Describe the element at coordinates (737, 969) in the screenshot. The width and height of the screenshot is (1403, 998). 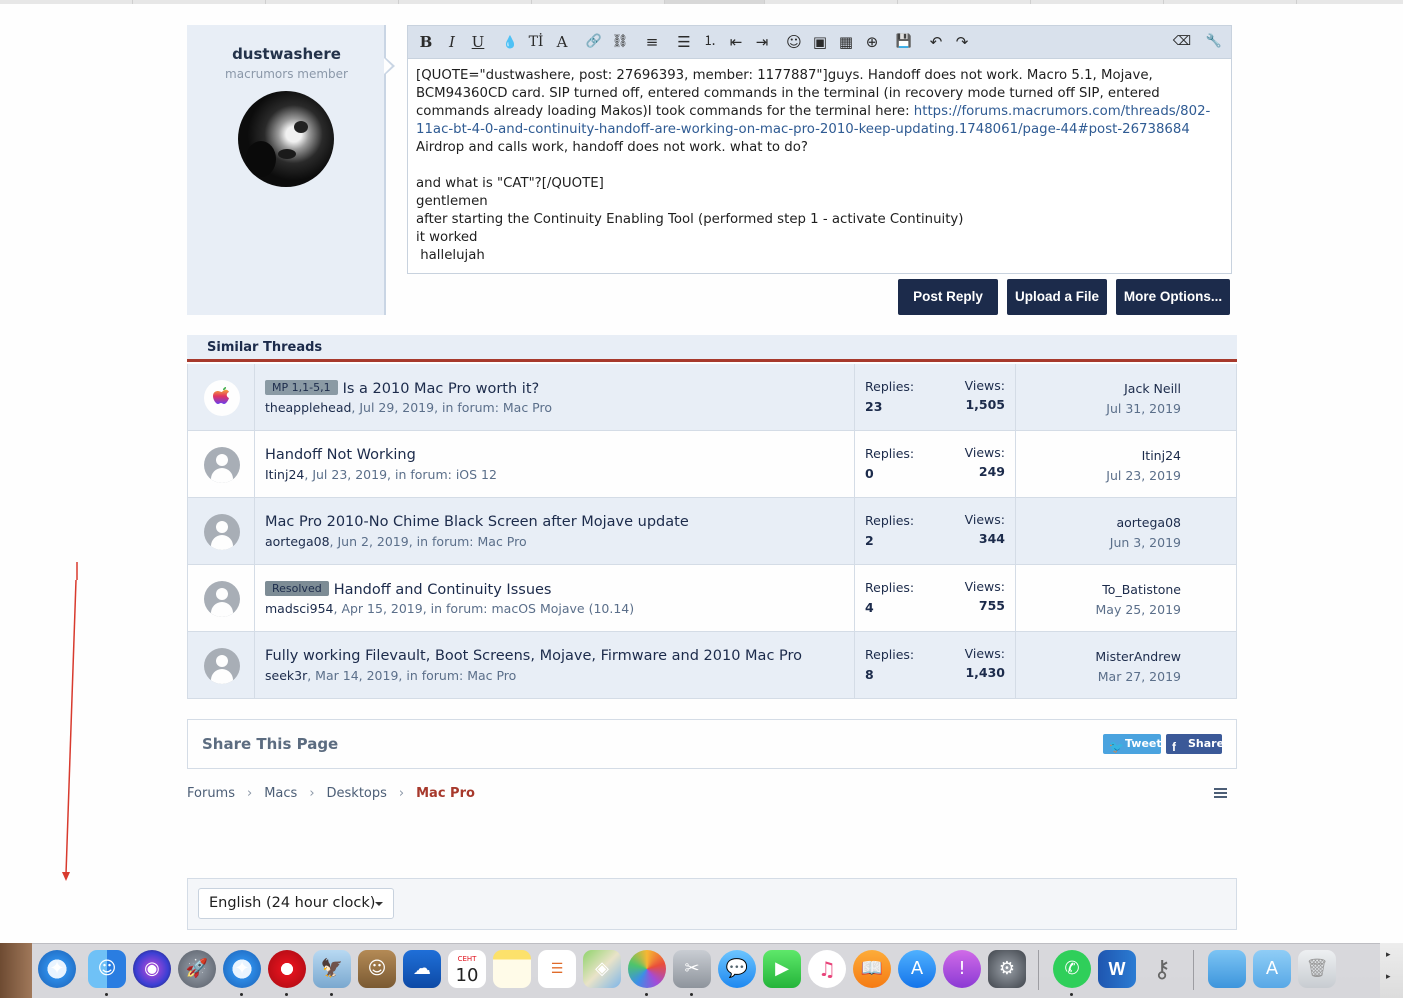
I see `messages-icon: 💬` at that location.